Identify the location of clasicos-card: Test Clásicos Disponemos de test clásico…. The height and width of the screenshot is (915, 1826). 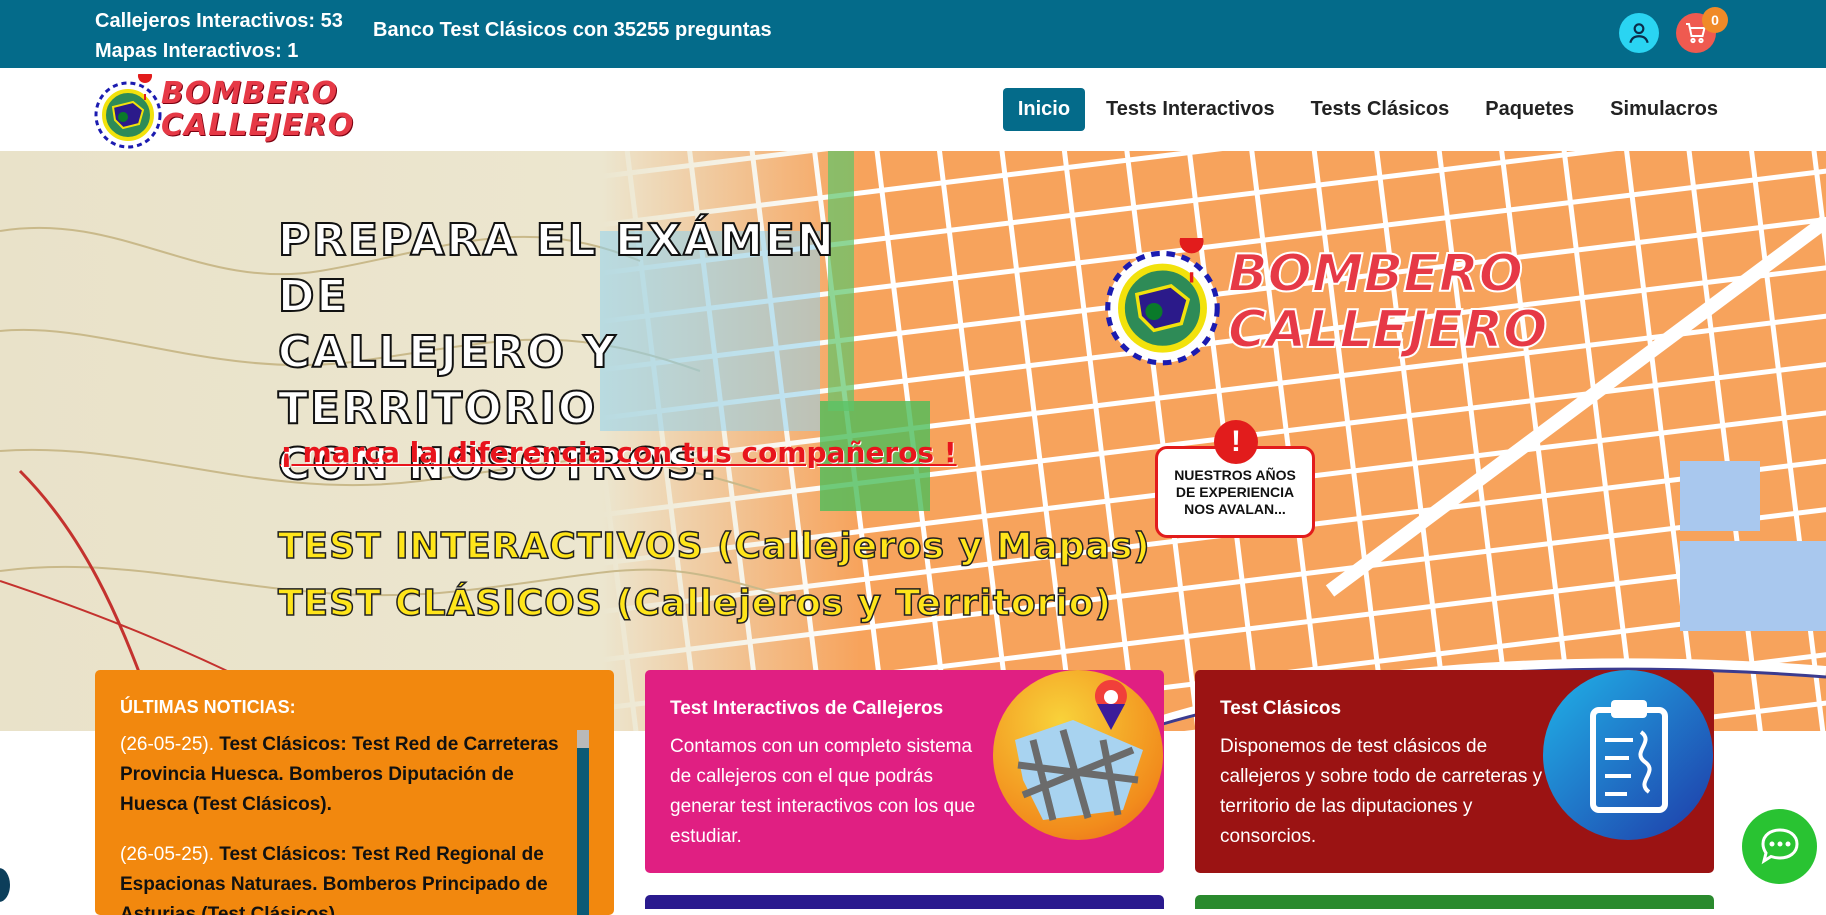
(1454, 771).